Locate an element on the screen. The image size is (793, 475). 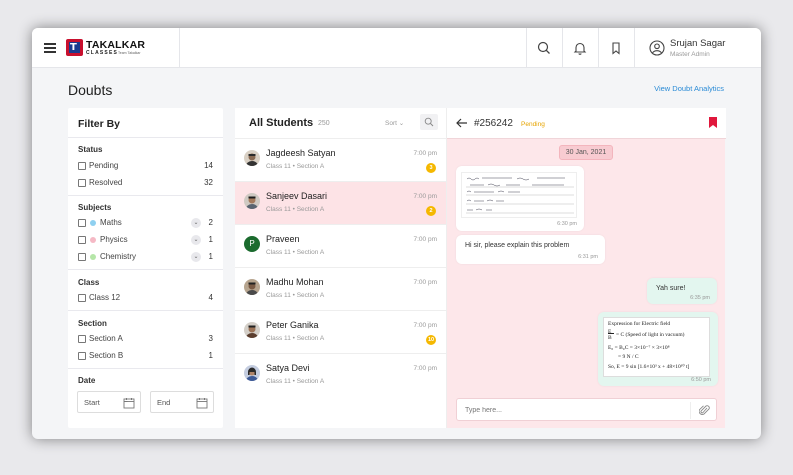
filter-class-12: Class 12 4 is located at coordinates (145, 299).